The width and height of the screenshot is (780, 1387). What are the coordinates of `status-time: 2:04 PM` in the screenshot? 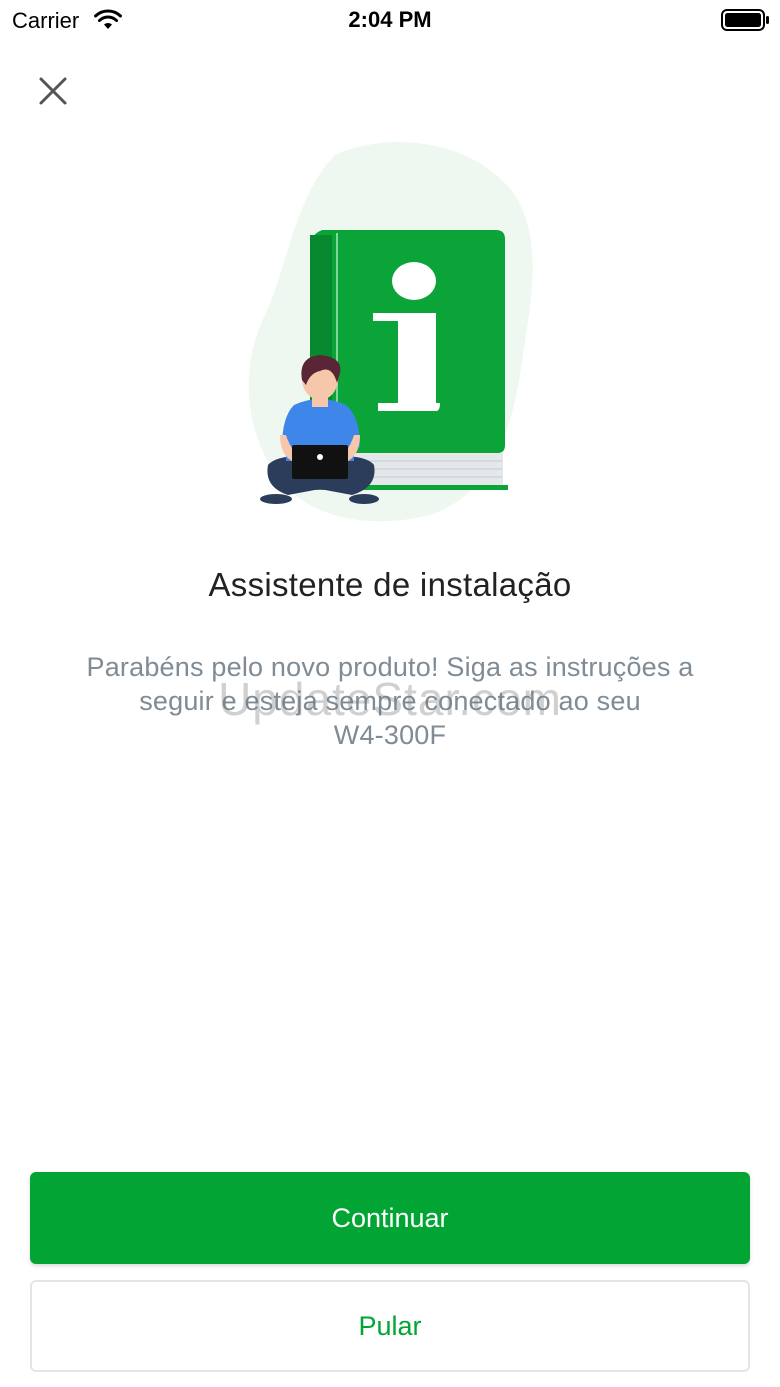 It's located at (390, 19).